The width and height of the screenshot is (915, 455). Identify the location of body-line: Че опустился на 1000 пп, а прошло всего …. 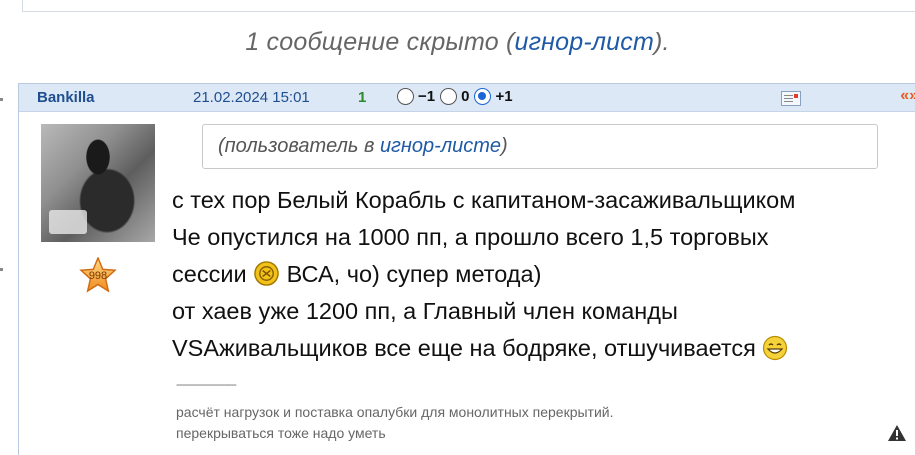
(470, 237).